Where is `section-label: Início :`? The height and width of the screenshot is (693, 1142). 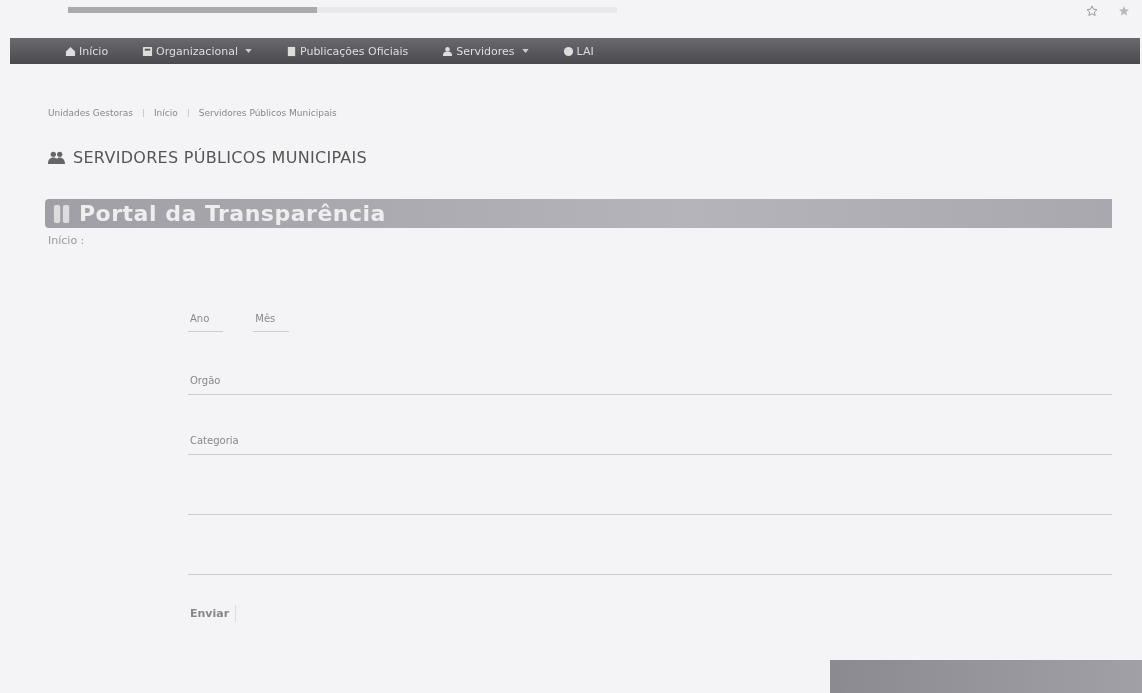
section-label: Início : is located at coordinates (67, 240).